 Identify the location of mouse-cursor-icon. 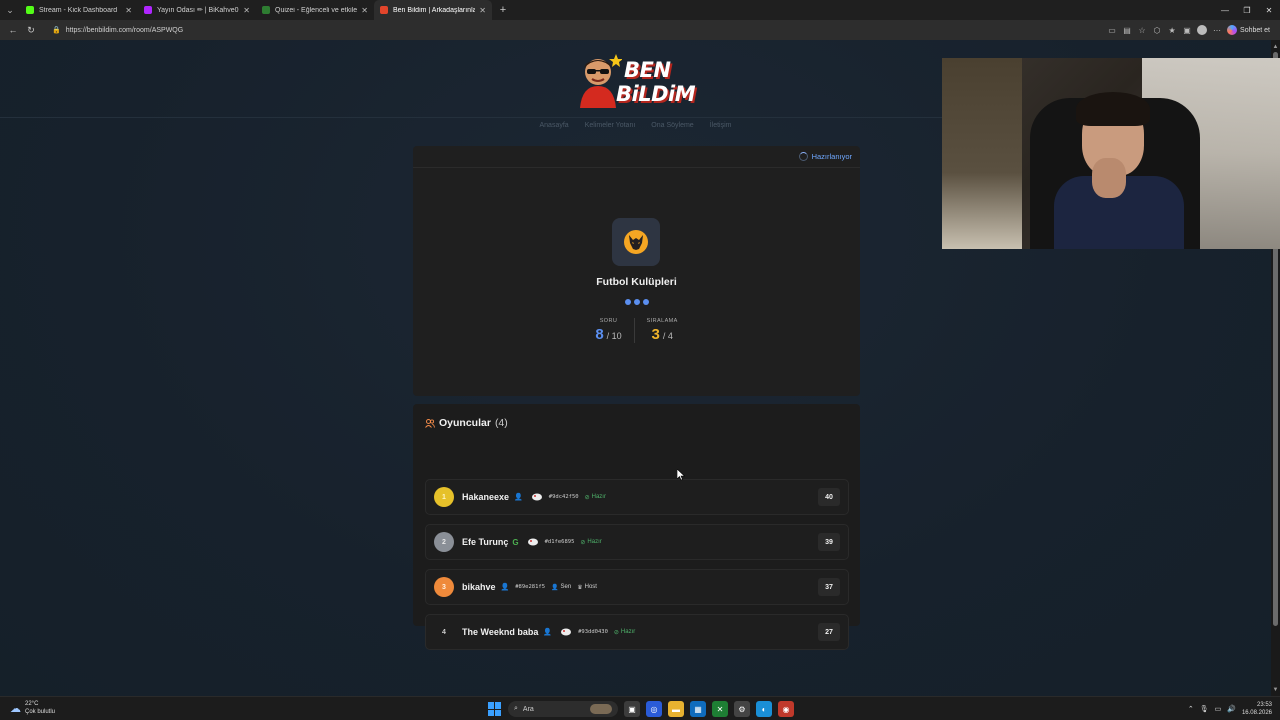
(681, 475).